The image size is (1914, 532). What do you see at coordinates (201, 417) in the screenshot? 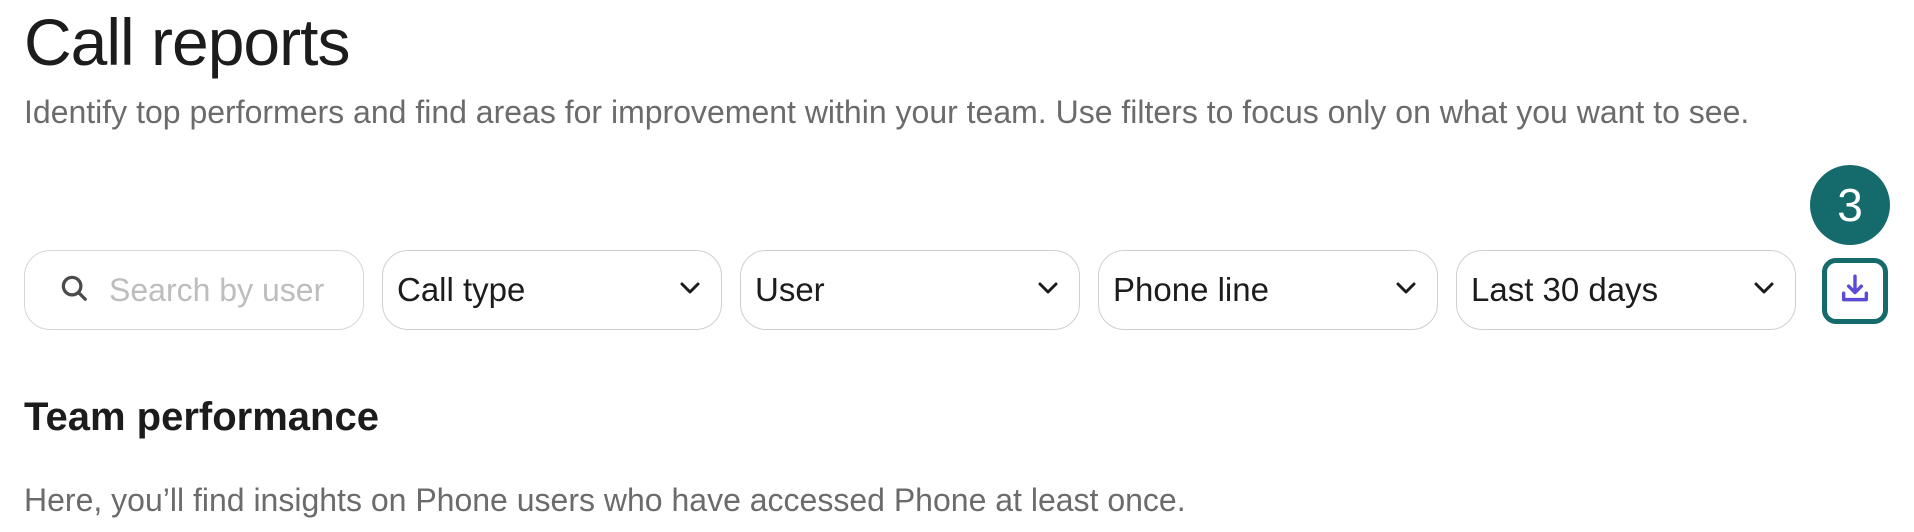
I see `team-performance-title: Team performance` at bounding box center [201, 417].